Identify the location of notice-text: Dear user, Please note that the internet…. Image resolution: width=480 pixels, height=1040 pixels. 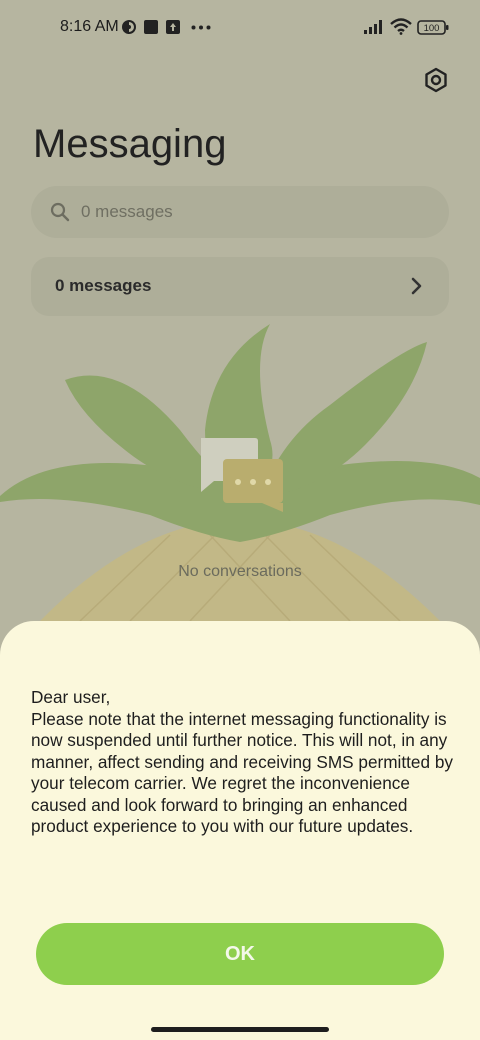
(246, 762).